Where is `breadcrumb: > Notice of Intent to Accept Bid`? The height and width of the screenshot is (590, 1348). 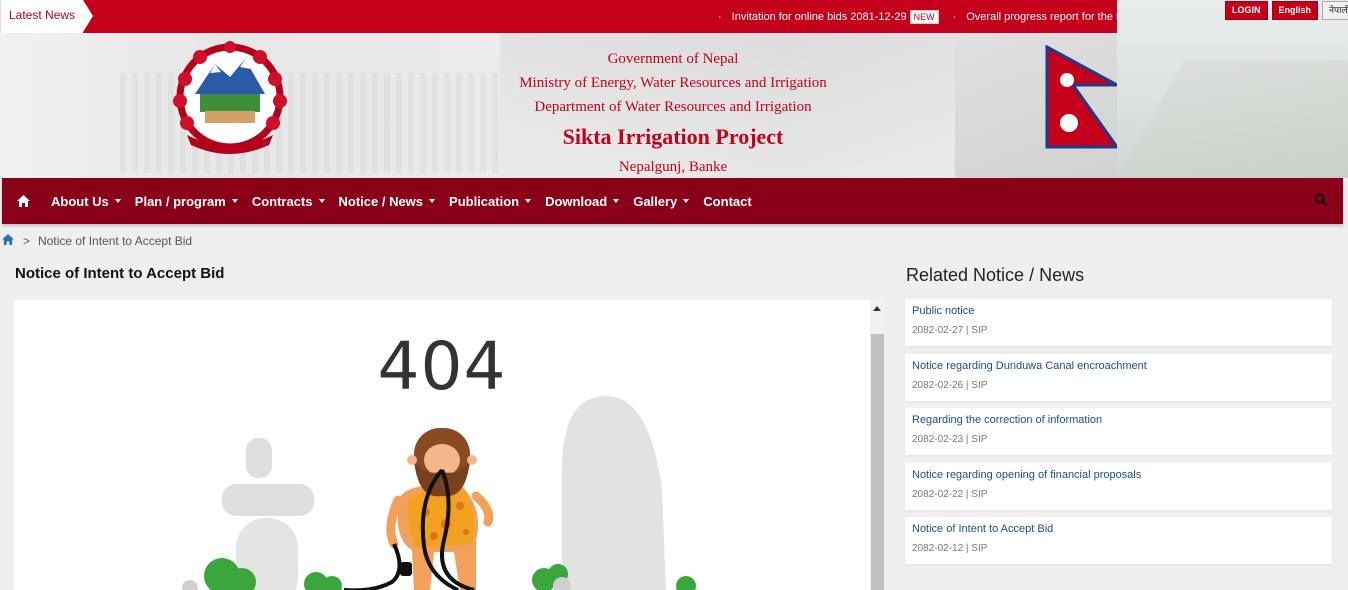
breadcrumb: > Notice of Intent to Accept Bid is located at coordinates (97, 241).